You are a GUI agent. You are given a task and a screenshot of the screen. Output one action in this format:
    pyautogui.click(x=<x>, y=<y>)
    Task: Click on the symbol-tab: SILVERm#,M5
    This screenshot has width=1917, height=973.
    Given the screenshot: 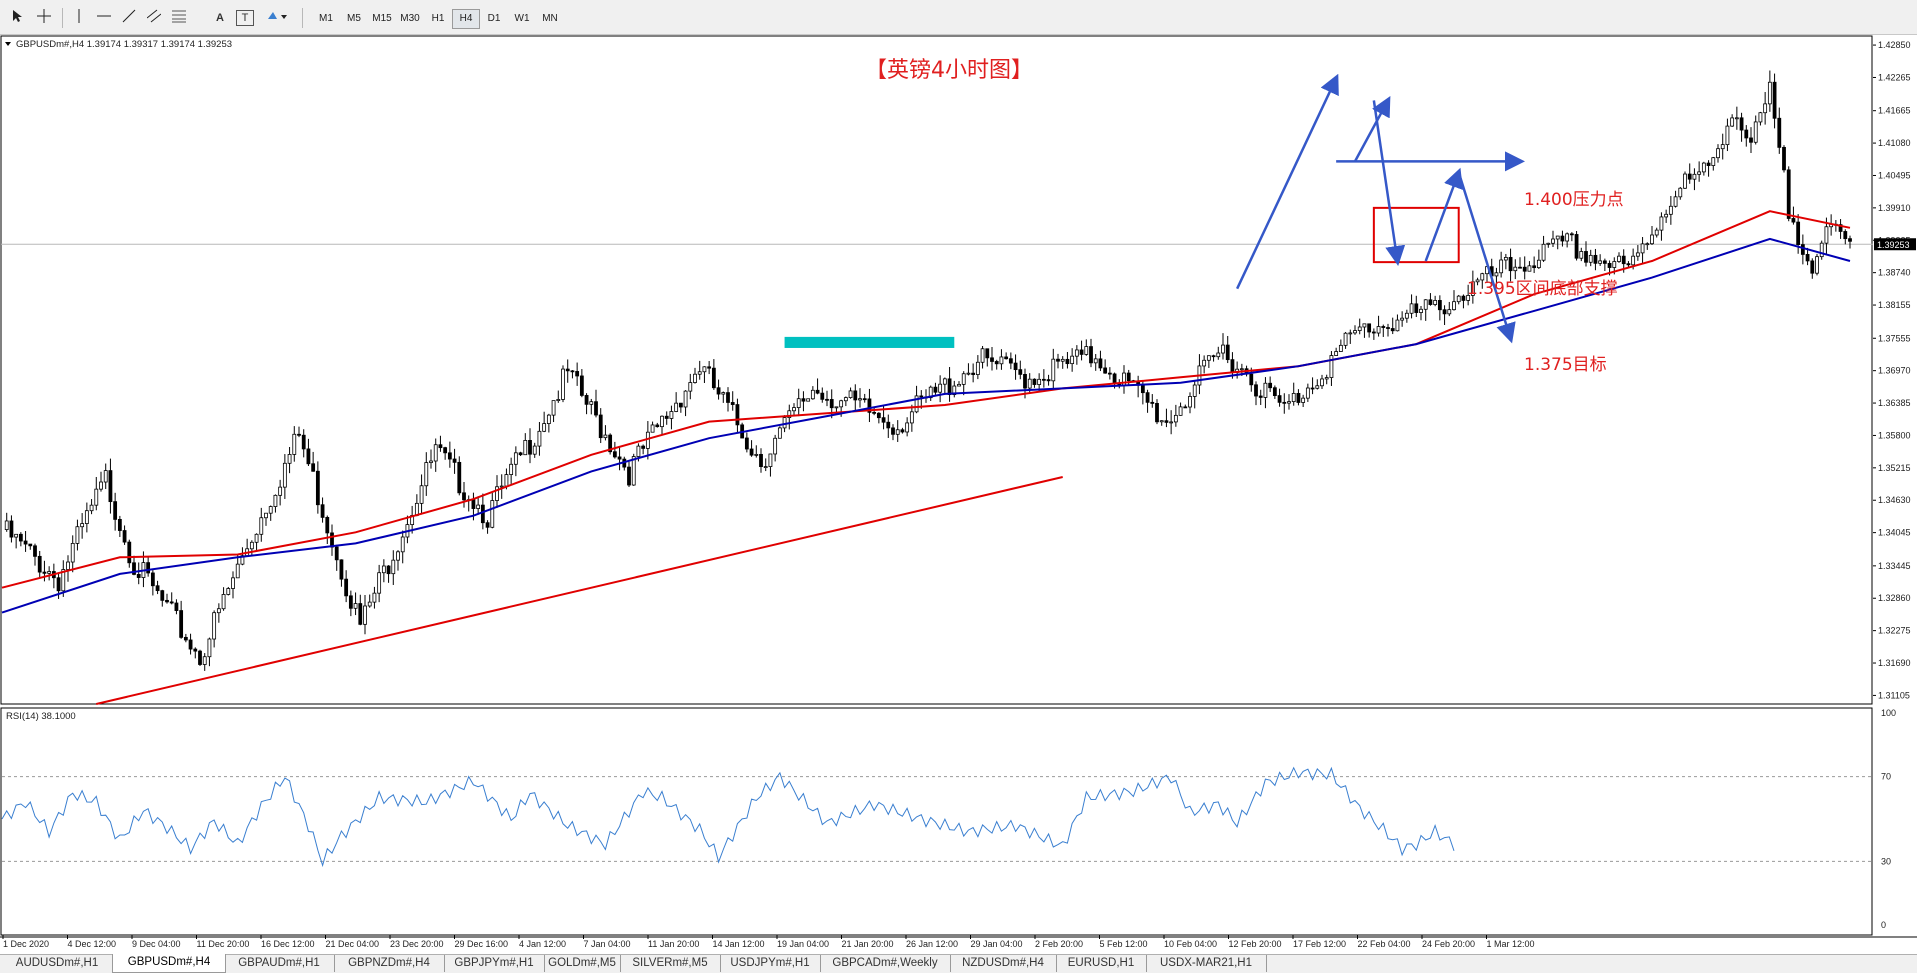 What is the action you would take?
    pyautogui.click(x=670, y=963)
    